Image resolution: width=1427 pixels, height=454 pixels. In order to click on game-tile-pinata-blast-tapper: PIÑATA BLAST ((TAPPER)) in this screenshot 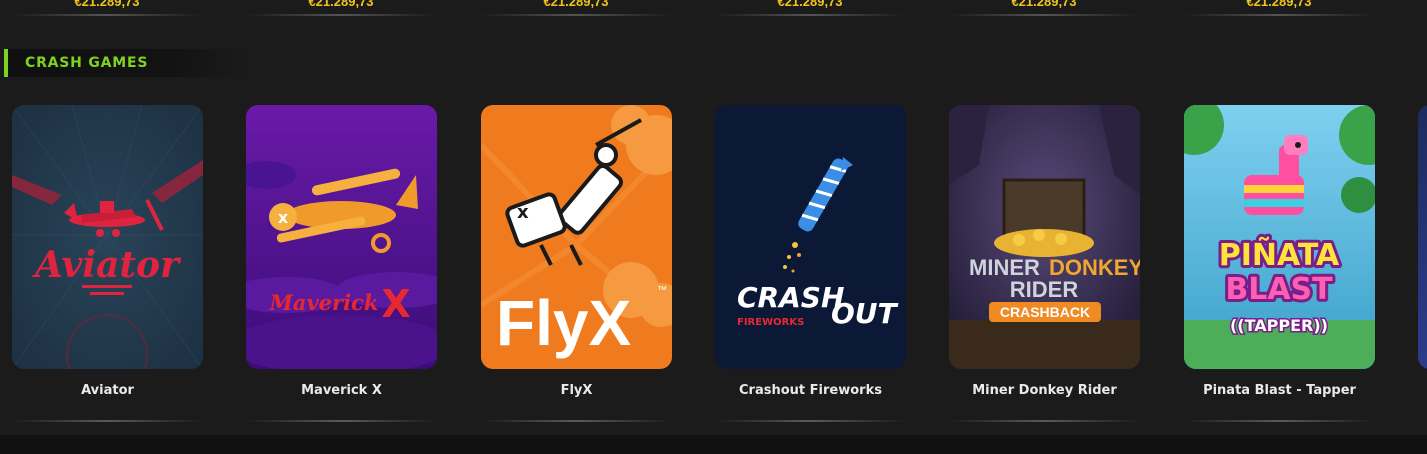, I will do `click(1279, 237)`.